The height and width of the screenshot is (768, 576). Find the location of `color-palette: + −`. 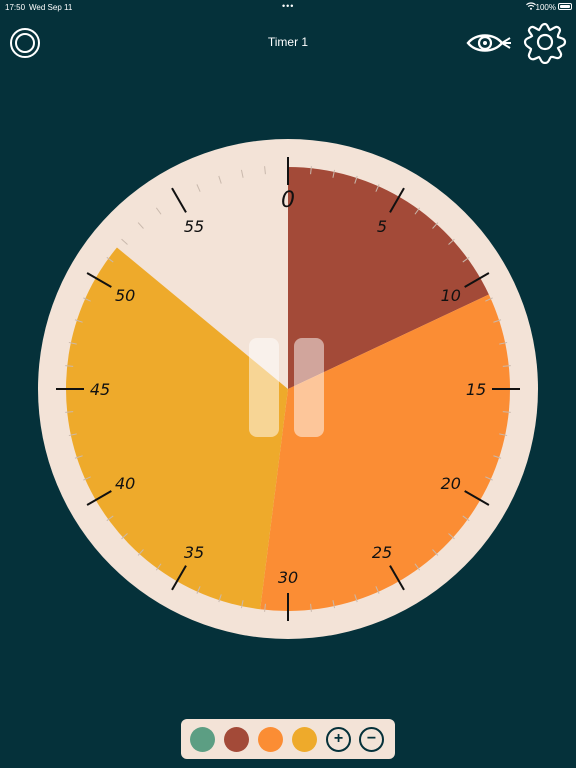

color-palette: + − is located at coordinates (288, 739).